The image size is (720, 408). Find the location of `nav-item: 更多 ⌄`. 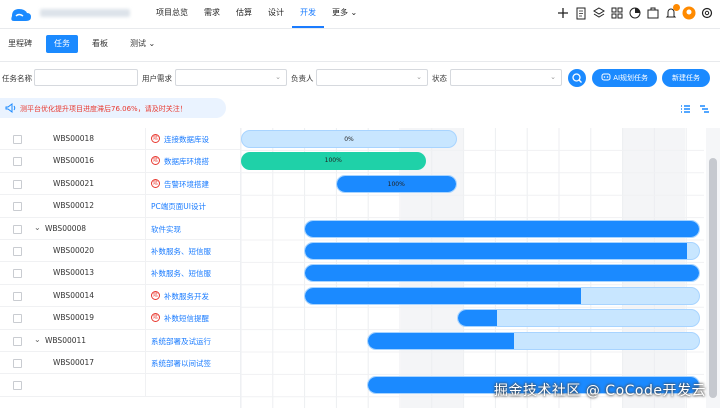

nav-item: 更多 ⌄ is located at coordinates (344, 14).